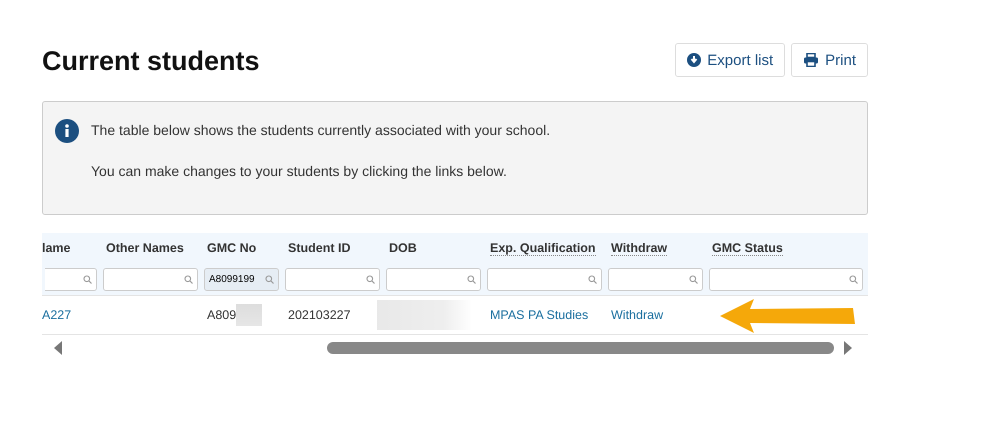 This screenshot has height=431, width=992. What do you see at coordinates (730, 60) in the screenshot?
I see `export-button: Export list` at bounding box center [730, 60].